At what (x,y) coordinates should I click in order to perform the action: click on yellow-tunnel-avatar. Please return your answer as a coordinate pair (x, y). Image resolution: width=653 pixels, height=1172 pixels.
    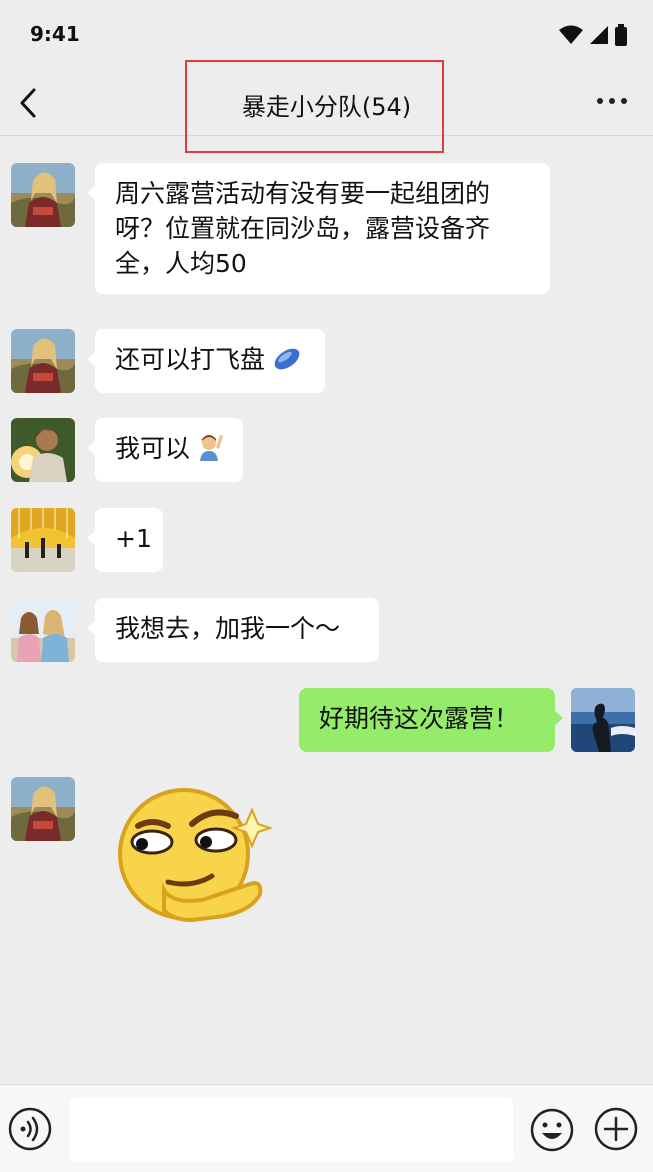
    Looking at the image, I should click on (43, 540).